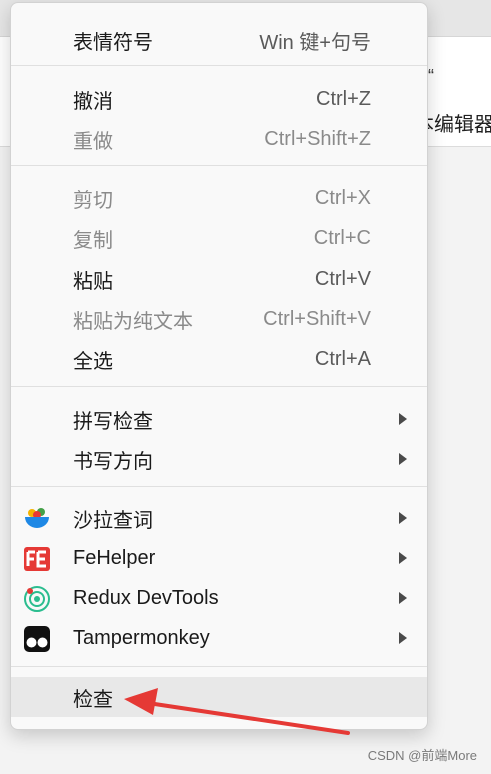 The height and width of the screenshot is (774, 491). What do you see at coordinates (219, 198) in the screenshot?
I see `menu-item-cut: 剪切 Ctrl+X` at bounding box center [219, 198].